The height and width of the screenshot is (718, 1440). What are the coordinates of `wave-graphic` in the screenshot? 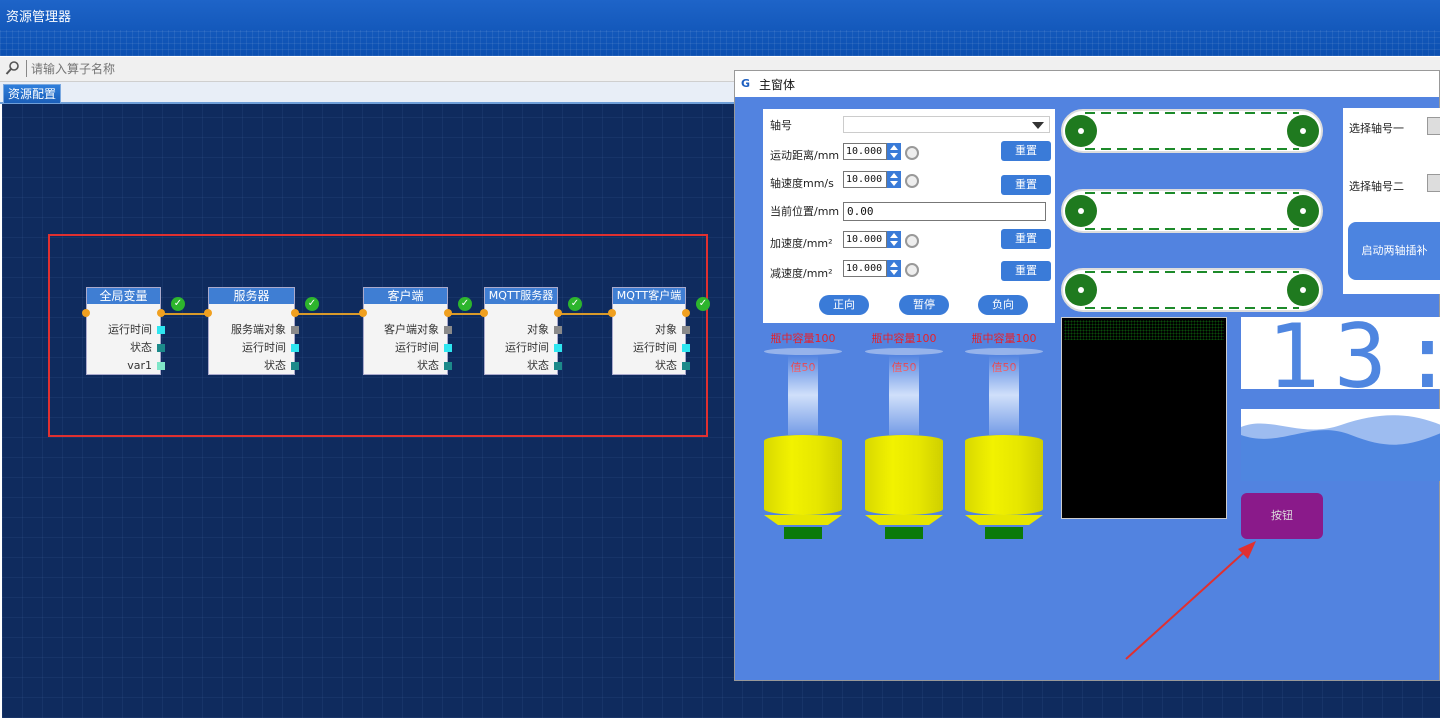 It's located at (1340, 445).